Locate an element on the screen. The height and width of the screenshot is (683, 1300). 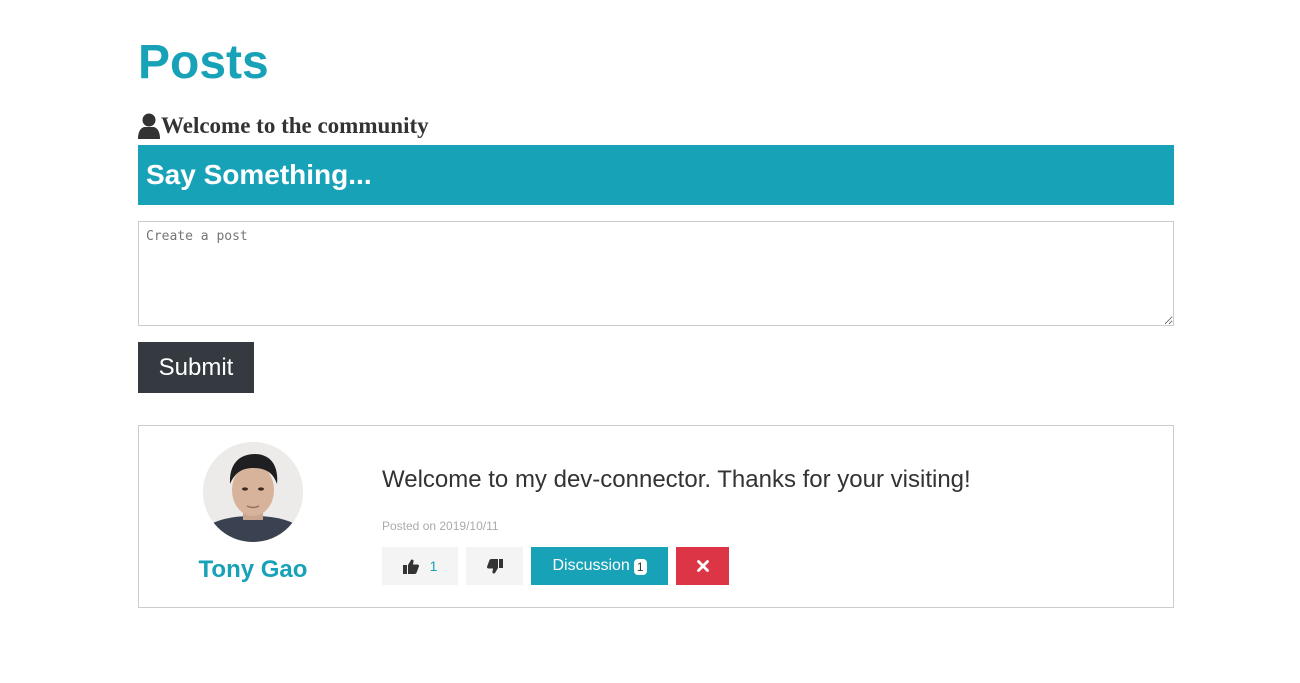
comment-count-badge: 1 is located at coordinates (640, 567).